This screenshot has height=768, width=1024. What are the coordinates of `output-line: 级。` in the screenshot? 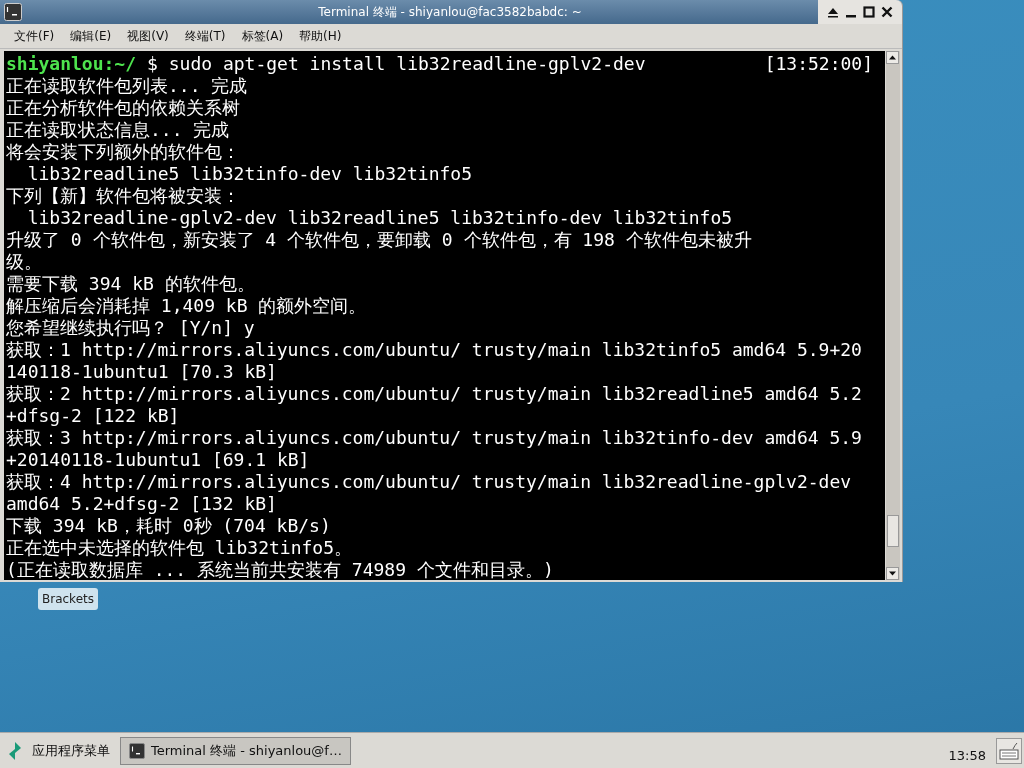 It's located at (24, 262).